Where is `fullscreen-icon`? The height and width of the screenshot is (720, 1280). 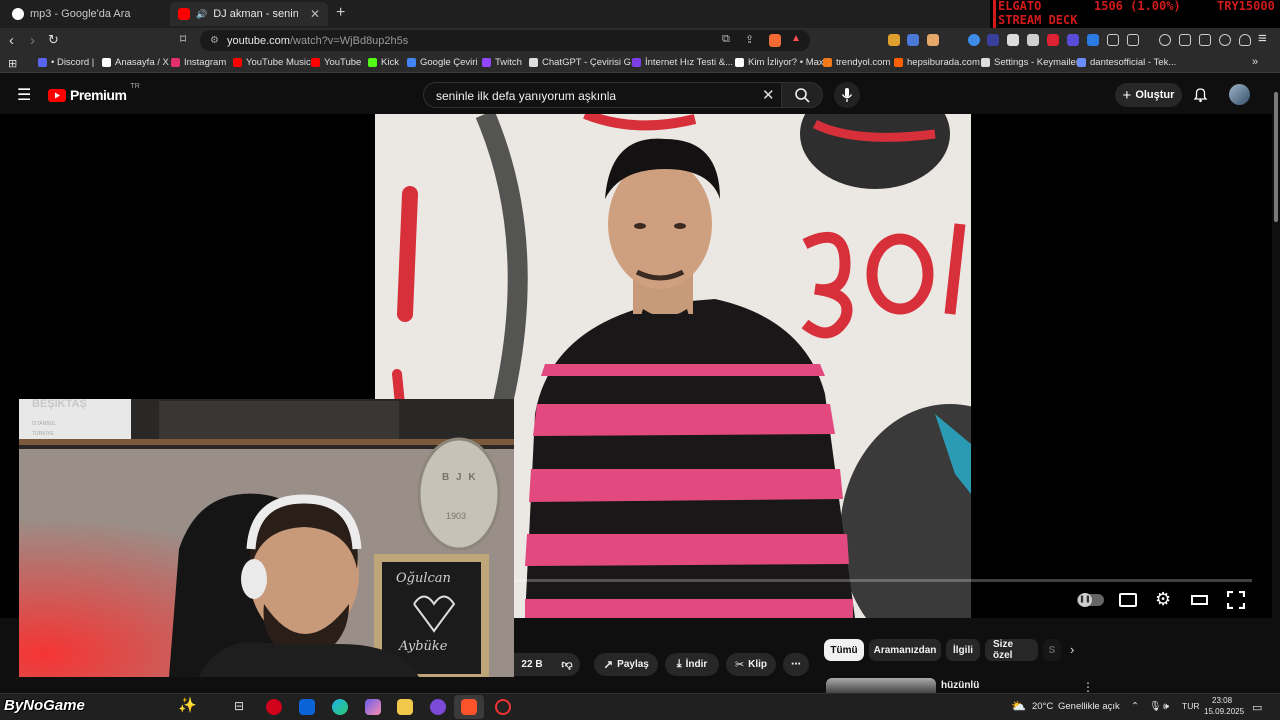 fullscreen-icon is located at coordinates (1236, 600).